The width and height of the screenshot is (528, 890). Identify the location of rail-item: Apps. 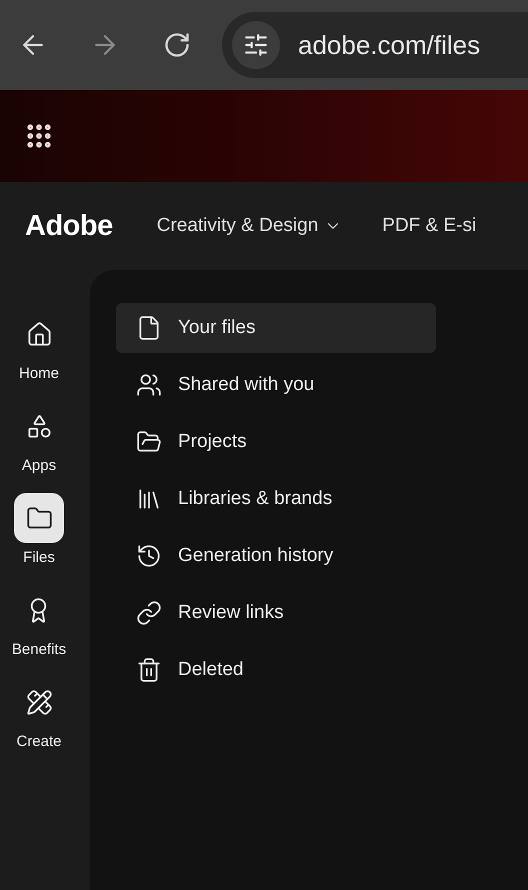
(39, 437).